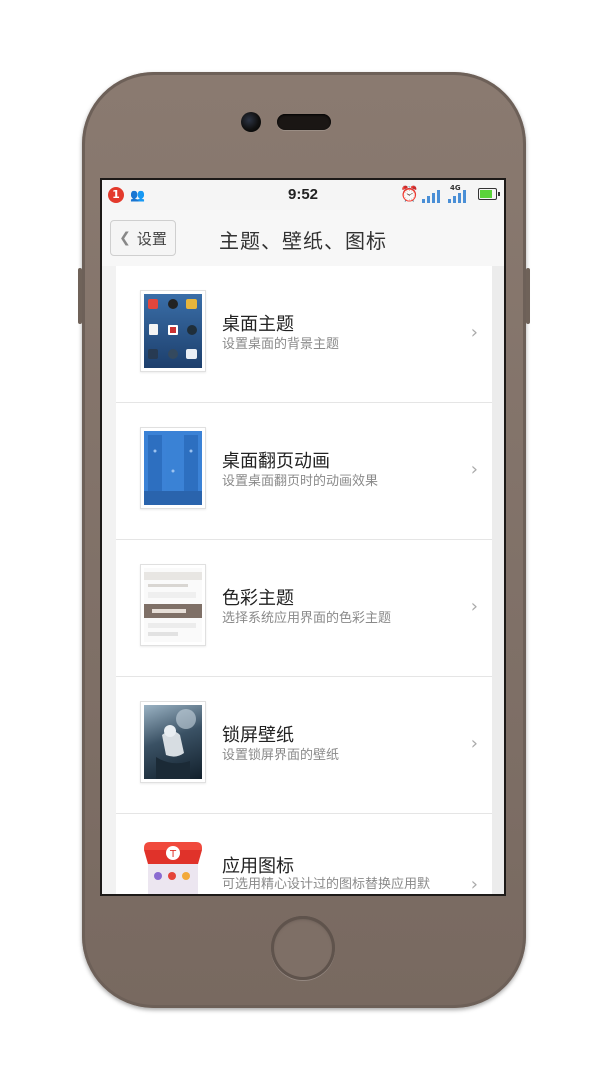  I want to click on navigation-bar: ❮ 设置 主题、壁纸、图标, so click(303, 238).